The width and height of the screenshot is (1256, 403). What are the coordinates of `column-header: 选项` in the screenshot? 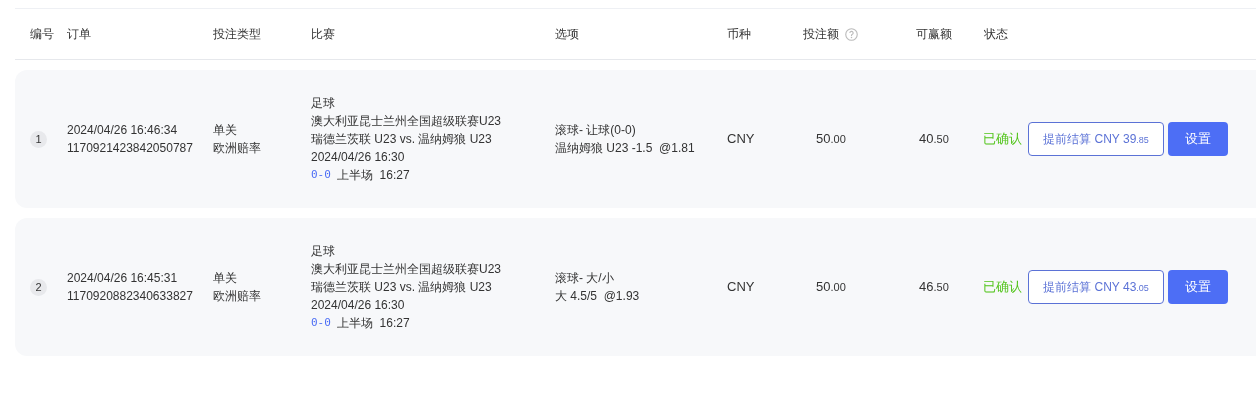 It's located at (567, 34).